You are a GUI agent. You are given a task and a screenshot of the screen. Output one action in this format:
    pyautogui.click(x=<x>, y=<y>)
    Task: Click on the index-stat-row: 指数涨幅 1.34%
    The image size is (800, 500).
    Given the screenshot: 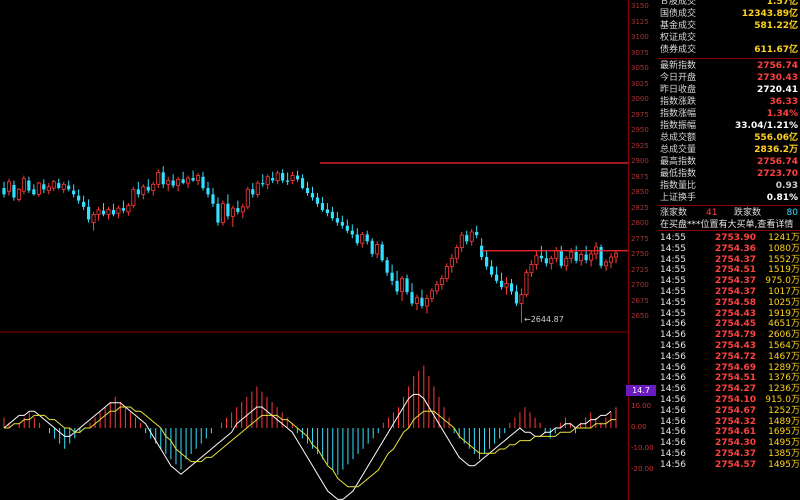 What is the action you would take?
    pyautogui.click(x=729, y=114)
    